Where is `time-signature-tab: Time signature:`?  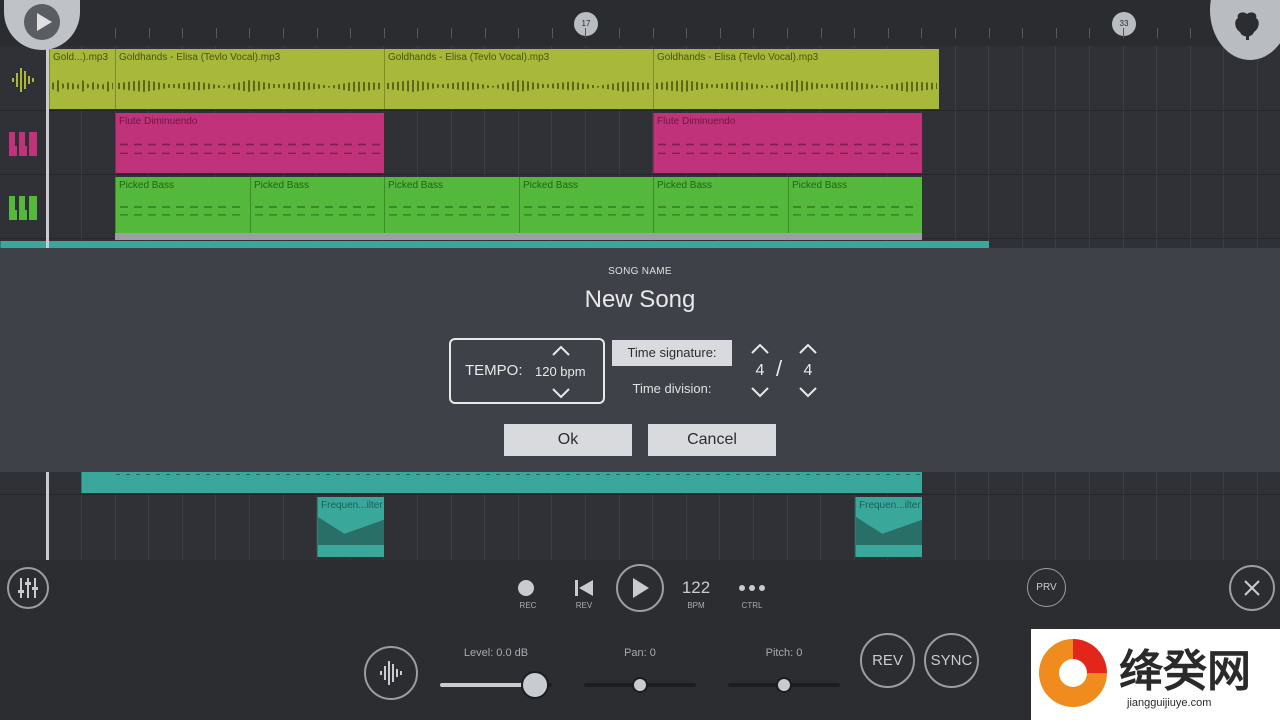 time-signature-tab: Time signature: is located at coordinates (672, 353).